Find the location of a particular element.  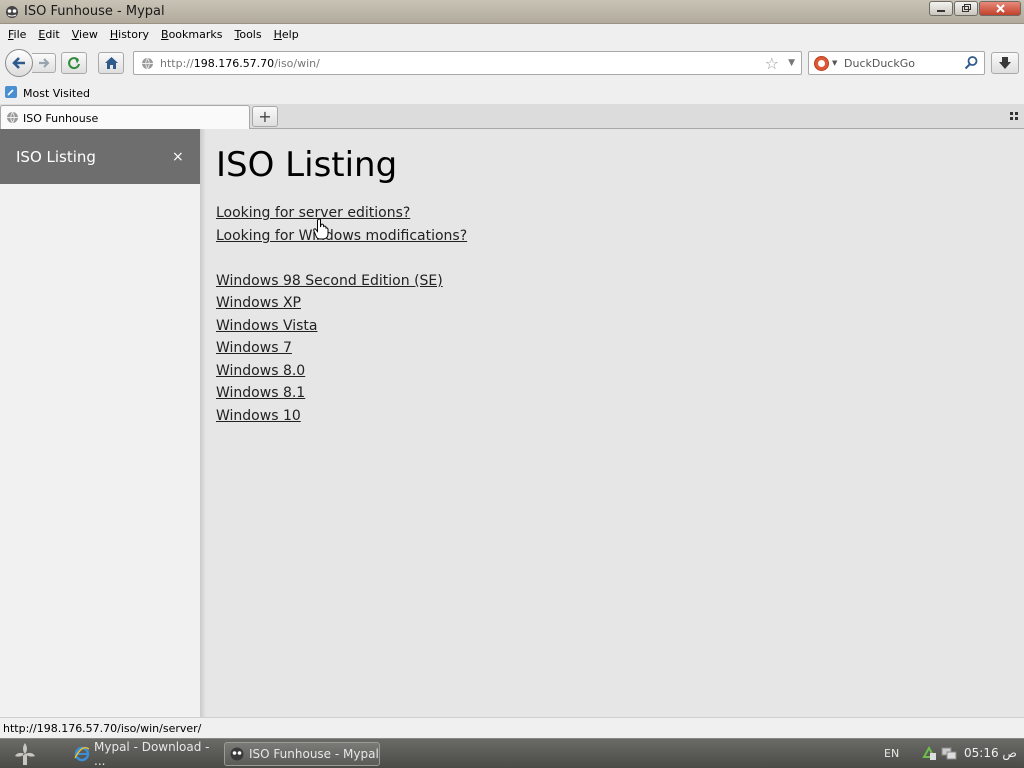

url-history-dropdown-icon: ▼ is located at coordinates (791, 63).